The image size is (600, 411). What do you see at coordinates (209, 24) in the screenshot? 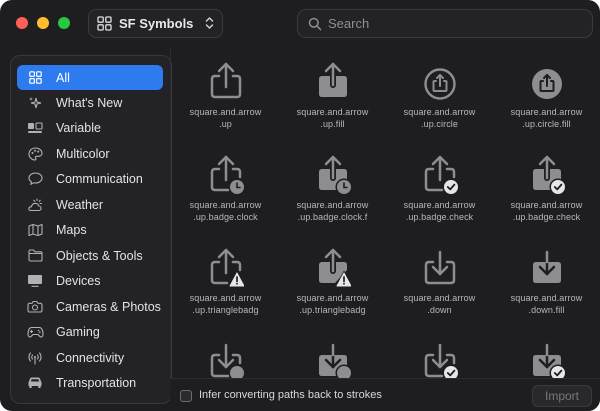
I see `chevron-up-down-icon` at bounding box center [209, 24].